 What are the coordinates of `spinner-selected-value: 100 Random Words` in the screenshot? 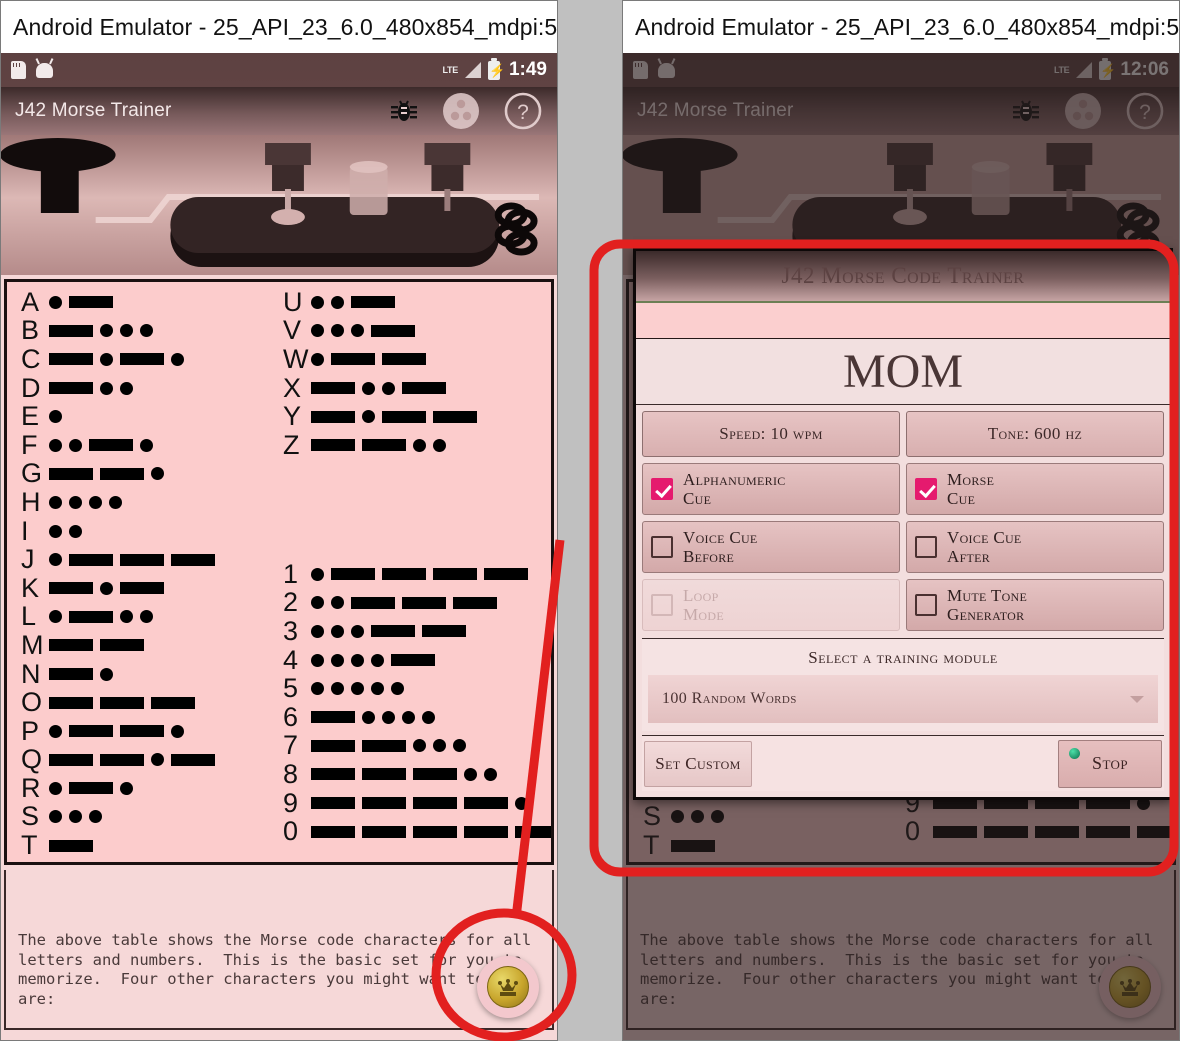 It's located at (729, 698).